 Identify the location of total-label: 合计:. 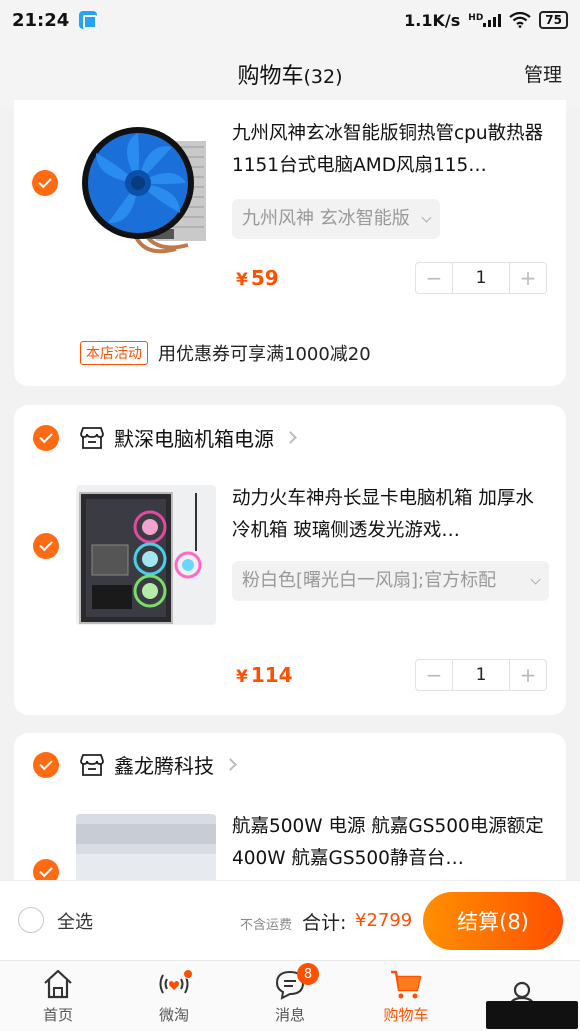
(324, 923).